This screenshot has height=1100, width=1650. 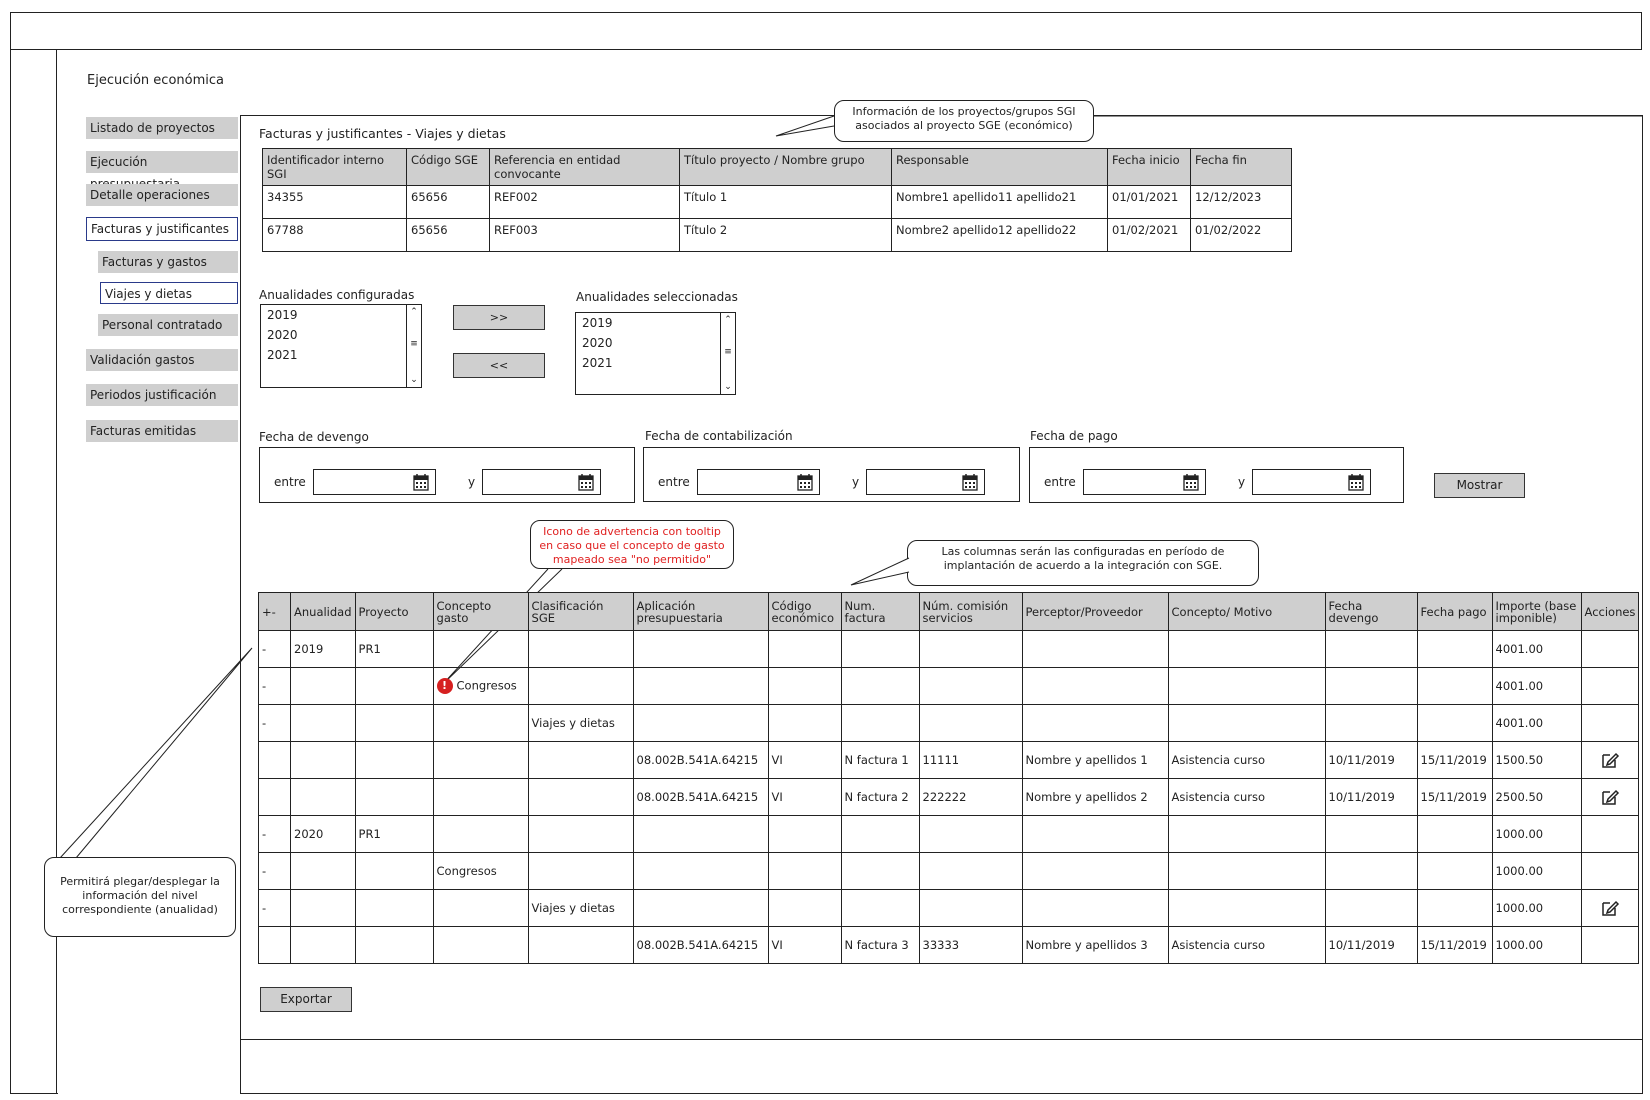 I want to click on table-cell: REF002, so click(x=584, y=202).